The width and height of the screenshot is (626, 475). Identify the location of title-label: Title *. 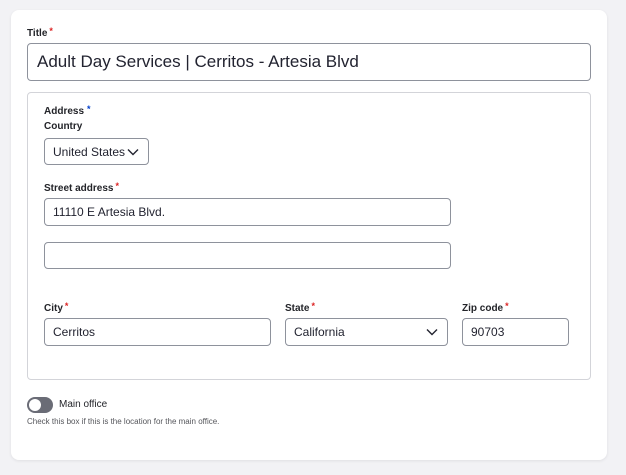
(40, 32).